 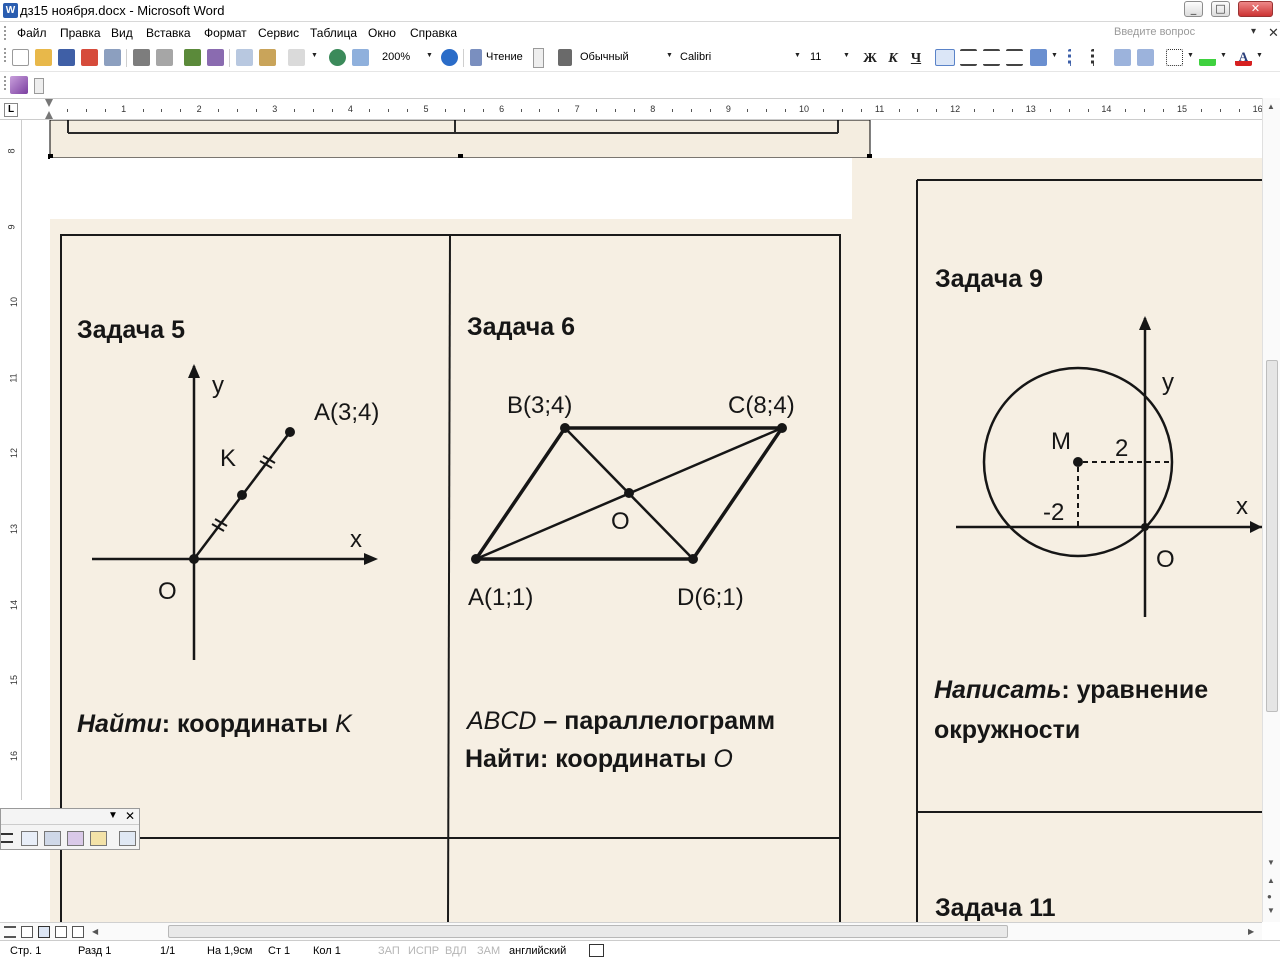 I want to click on font-select: Calibri, so click(x=740, y=57).